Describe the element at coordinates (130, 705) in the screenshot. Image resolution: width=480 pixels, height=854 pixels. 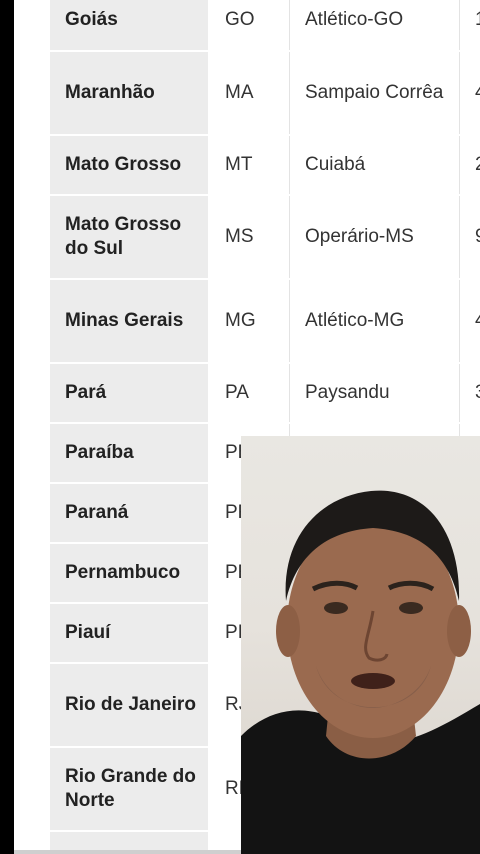
I see `state-cell: Rio de Janeiro` at that location.